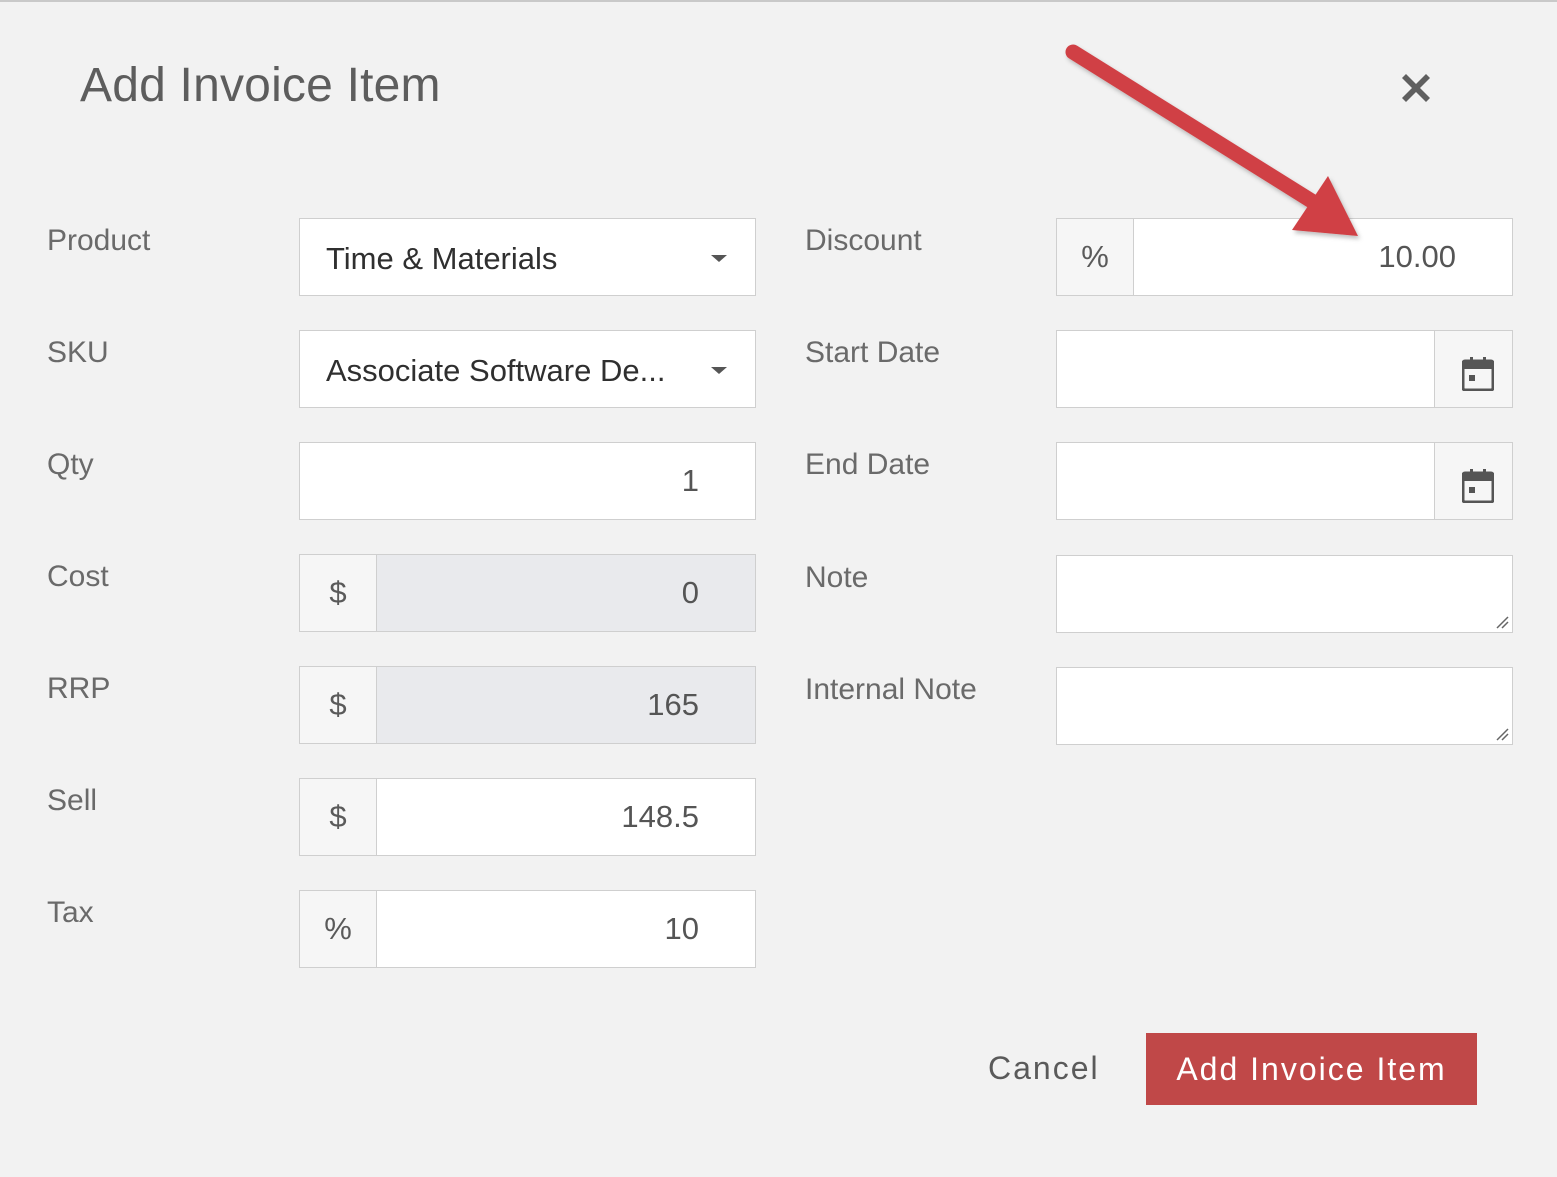 This screenshot has height=1177, width=1557. I want to click on rrp-input-group: $ 165, so click(527, 705).